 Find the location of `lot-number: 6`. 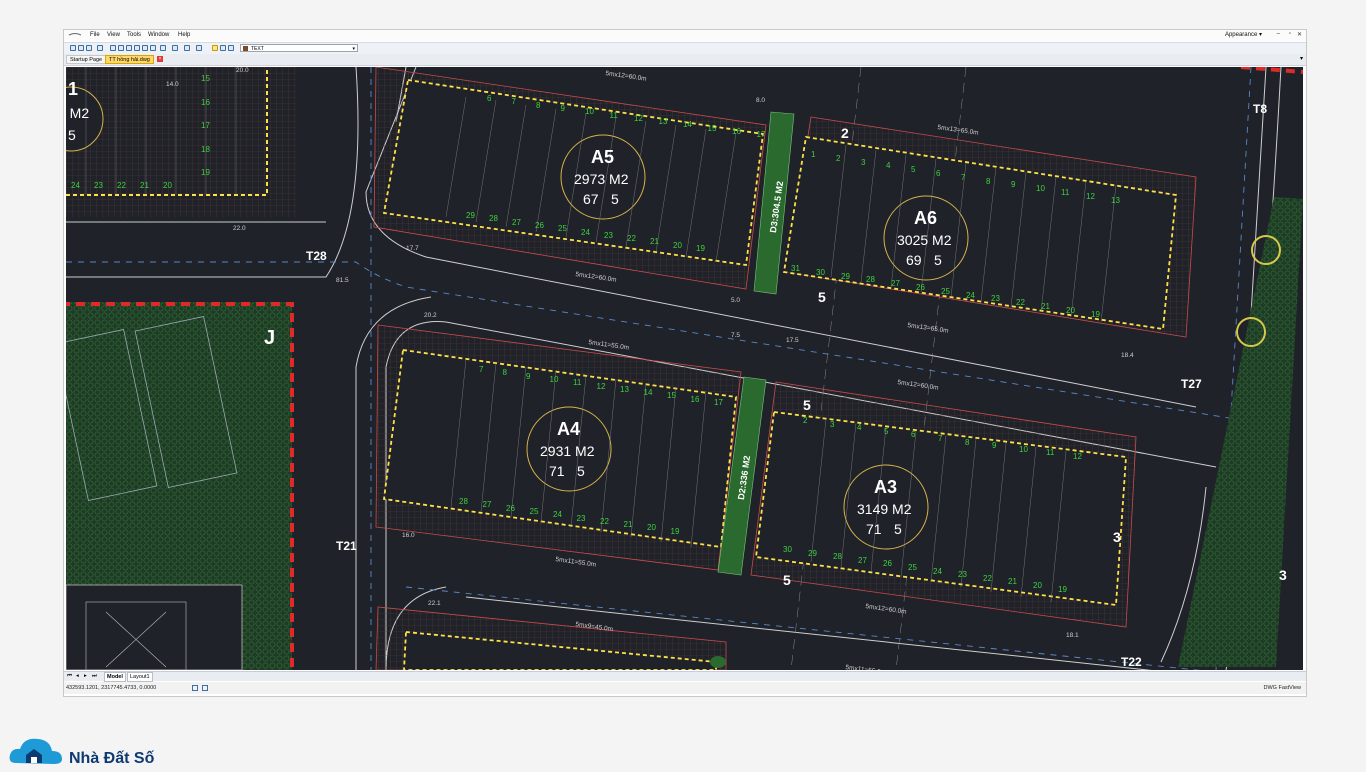

lot-number: 6 is located at coordinates (938, 173).